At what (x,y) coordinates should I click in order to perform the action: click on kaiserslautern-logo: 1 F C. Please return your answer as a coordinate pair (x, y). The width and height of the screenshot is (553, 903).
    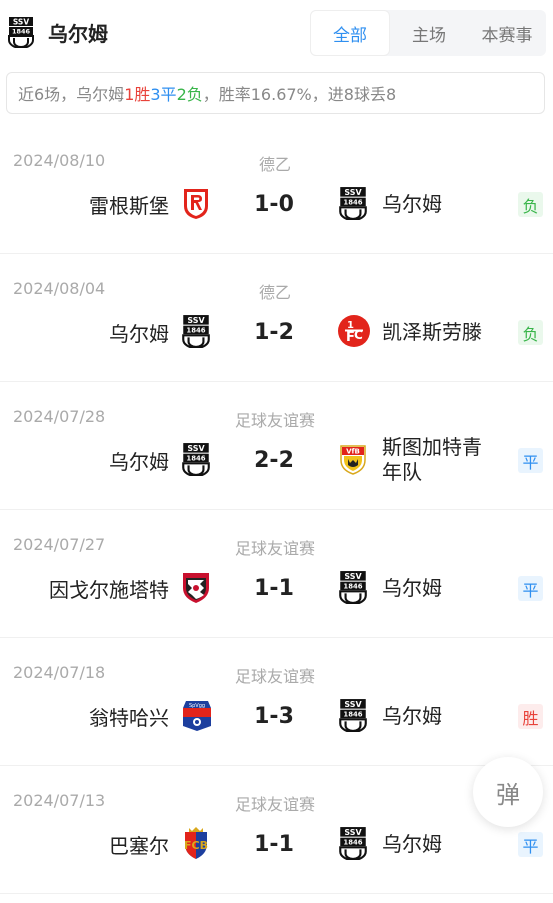
    Looking at the image, I should click on (353, 331).